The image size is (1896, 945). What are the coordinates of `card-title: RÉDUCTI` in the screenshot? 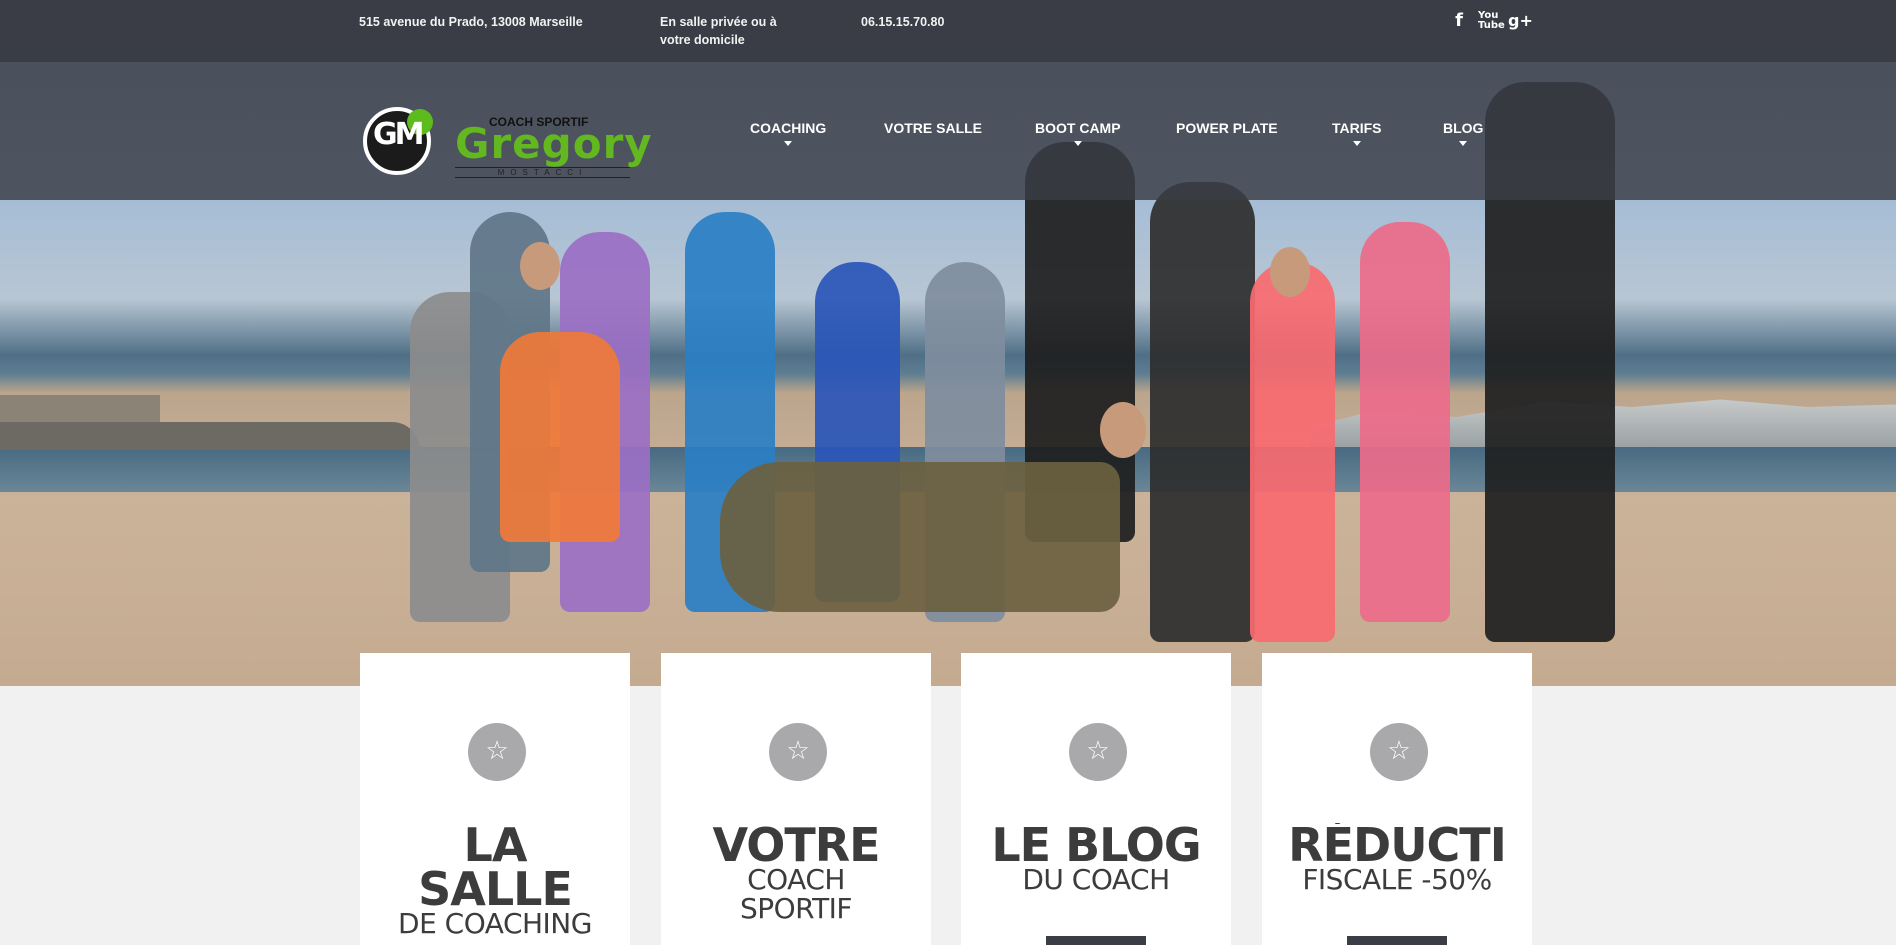 It's located at (1397, 845).